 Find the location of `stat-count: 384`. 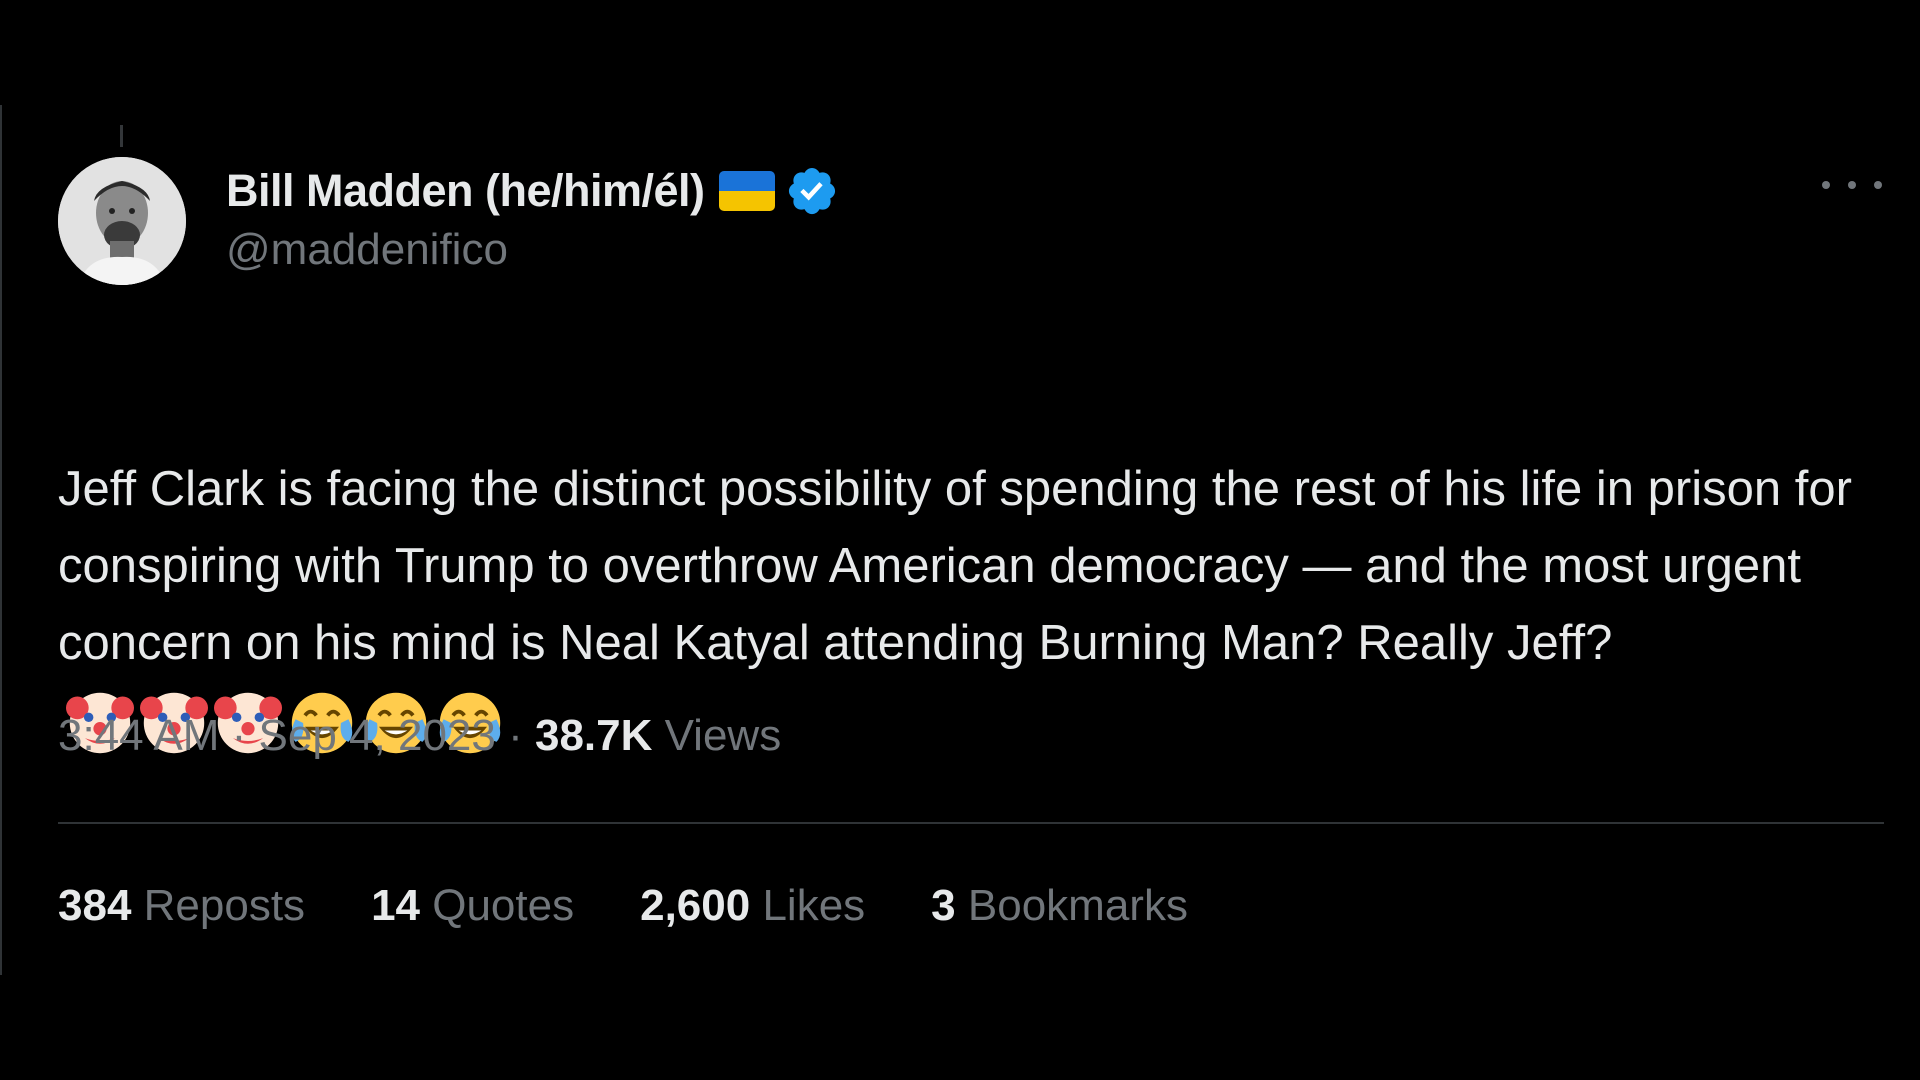

stat-count: 384 is located at coordinates (95, 905).